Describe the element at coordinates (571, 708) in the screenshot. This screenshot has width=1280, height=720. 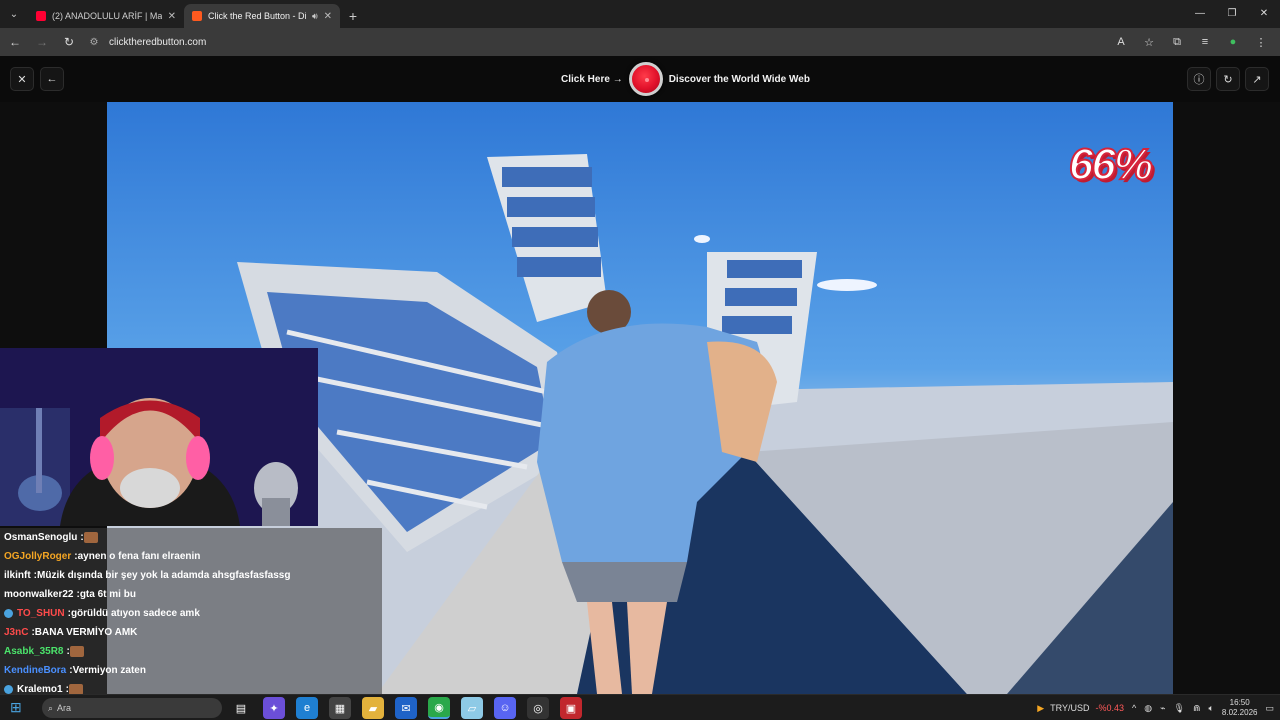
I see `app-icon: ▣` at that location.